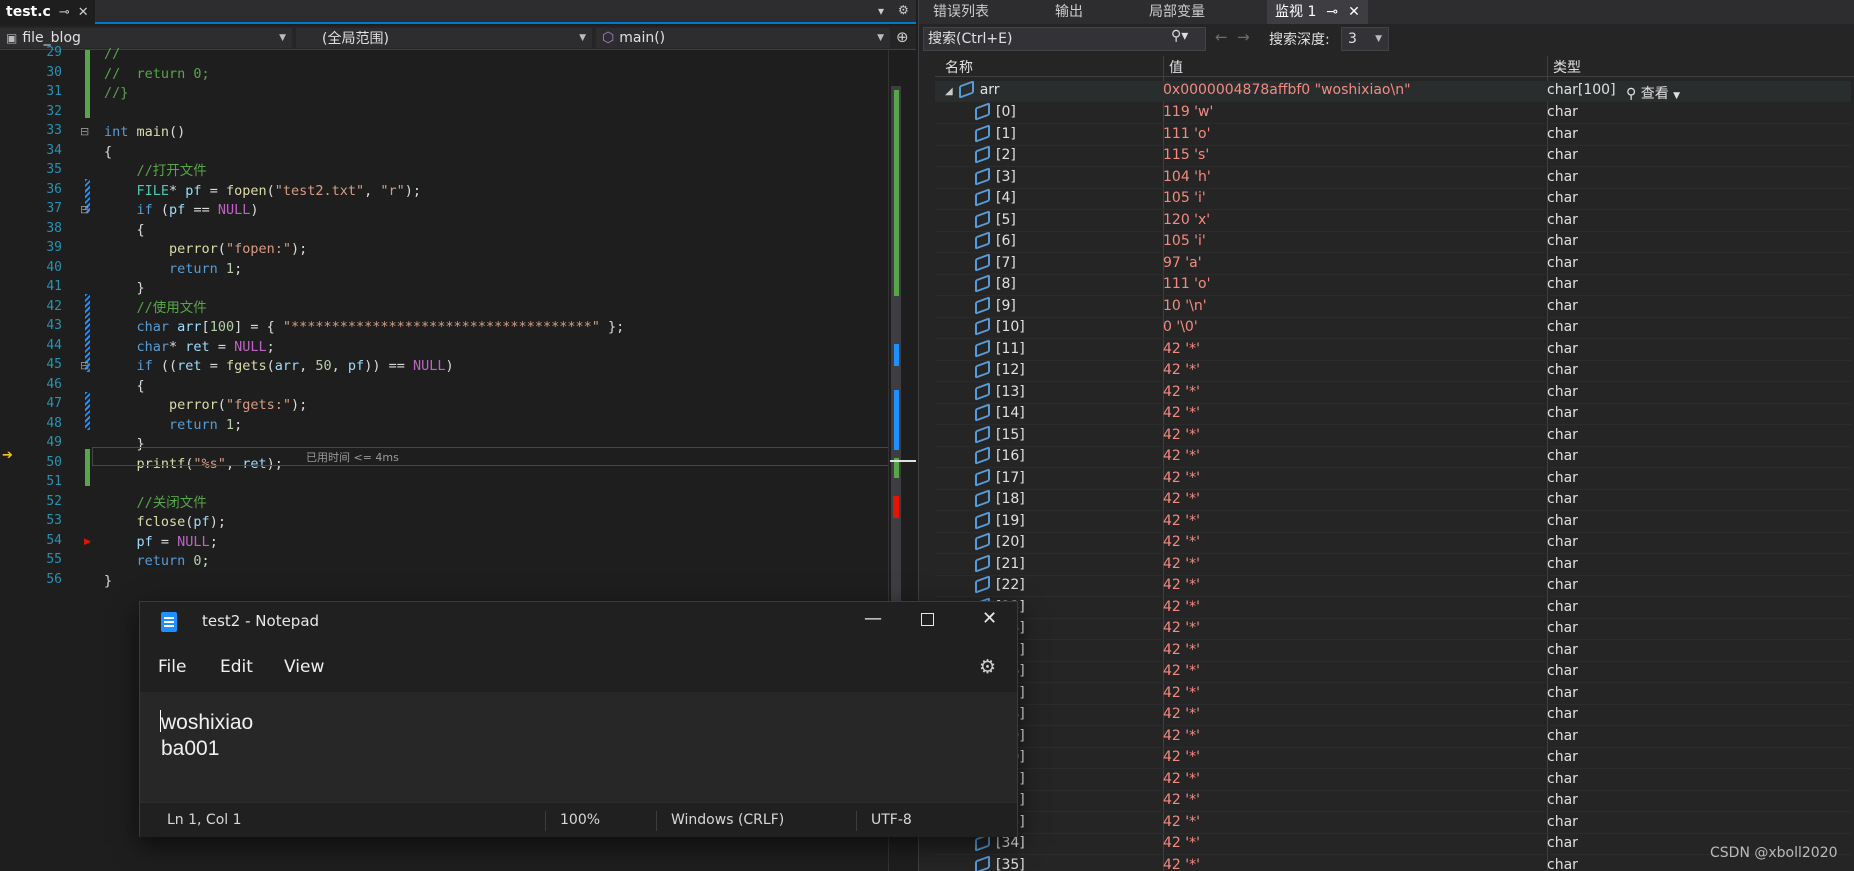 This screenshot has width=1854, height=871. What do you see at coordinates (1010, 456) in the screenshot?
I see `element-name: [16]` at bounding box center [1010, 456].